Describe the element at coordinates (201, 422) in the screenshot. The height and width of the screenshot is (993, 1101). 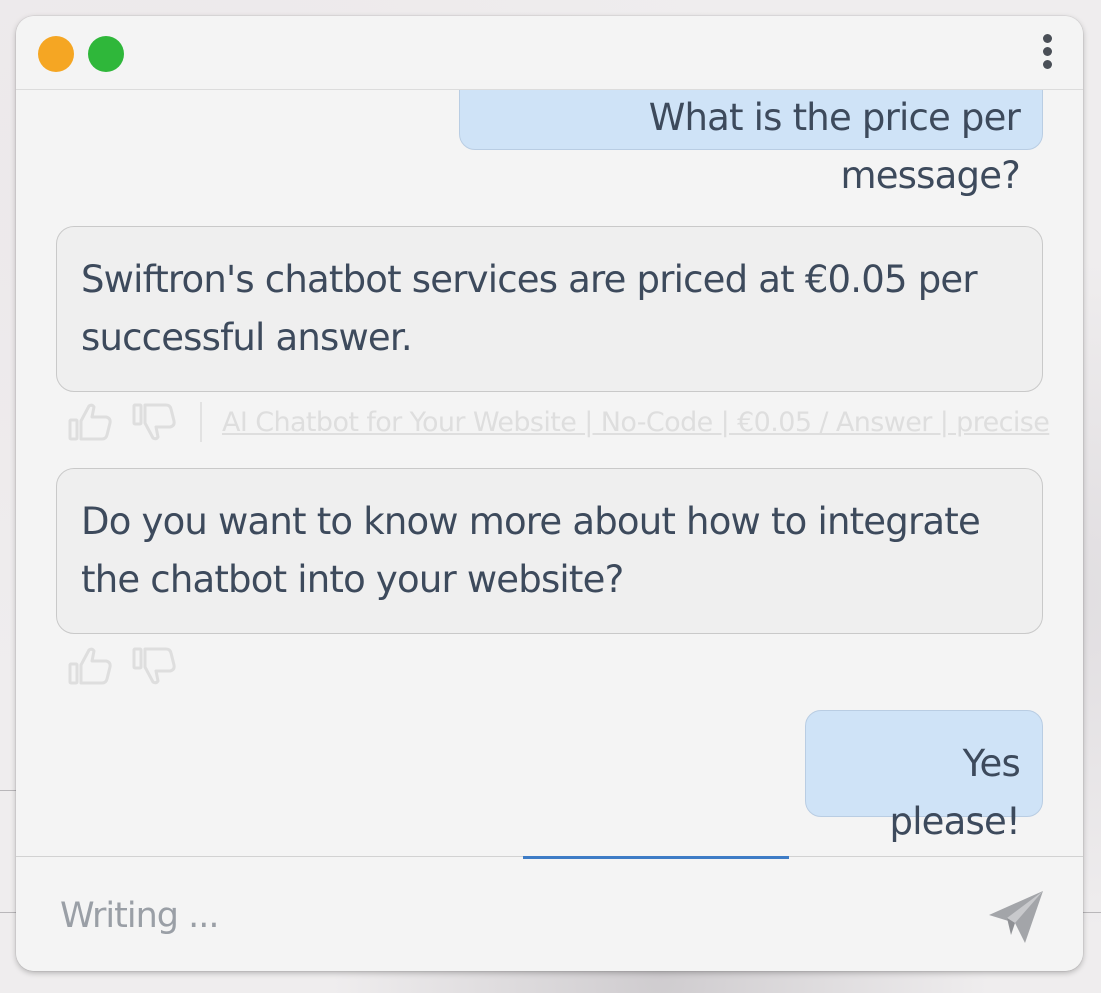
I see `feedback-divider` at that location.